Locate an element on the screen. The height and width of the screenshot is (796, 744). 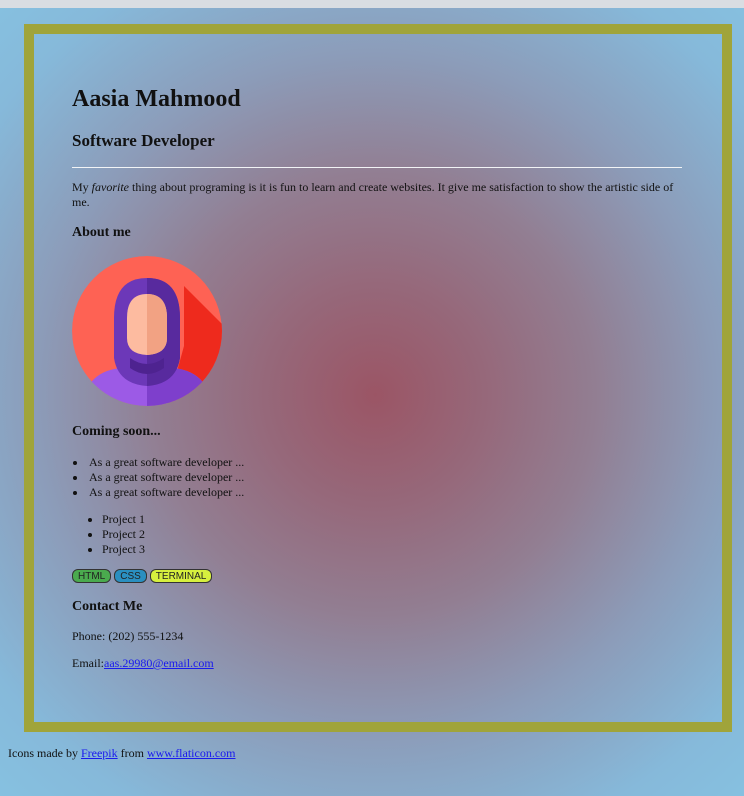
skill-tags: HTML CSS TERMINAL is located at coordinates (143, 576).